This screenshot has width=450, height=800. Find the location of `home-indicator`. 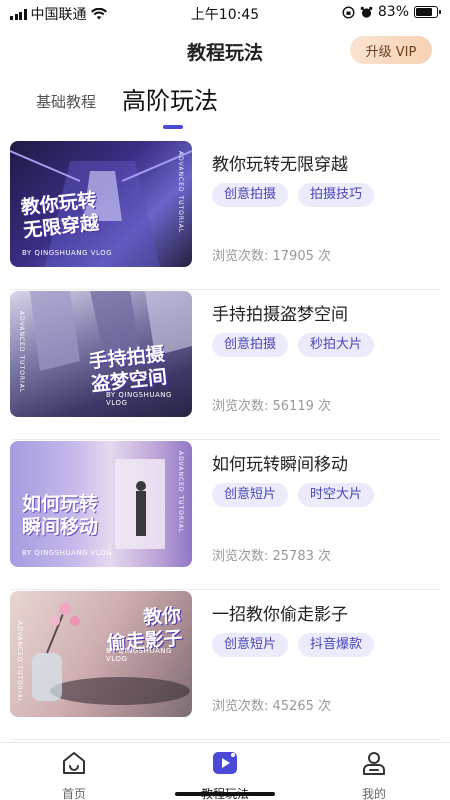

home-indicator is located at coordinates (225, 794).